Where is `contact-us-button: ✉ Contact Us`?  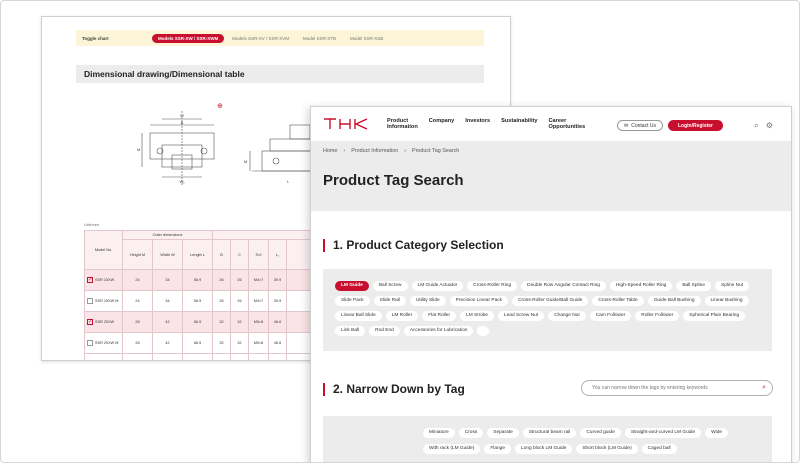 contact-us-button: ✉ Contact Us is located at coordinates (640, 125).